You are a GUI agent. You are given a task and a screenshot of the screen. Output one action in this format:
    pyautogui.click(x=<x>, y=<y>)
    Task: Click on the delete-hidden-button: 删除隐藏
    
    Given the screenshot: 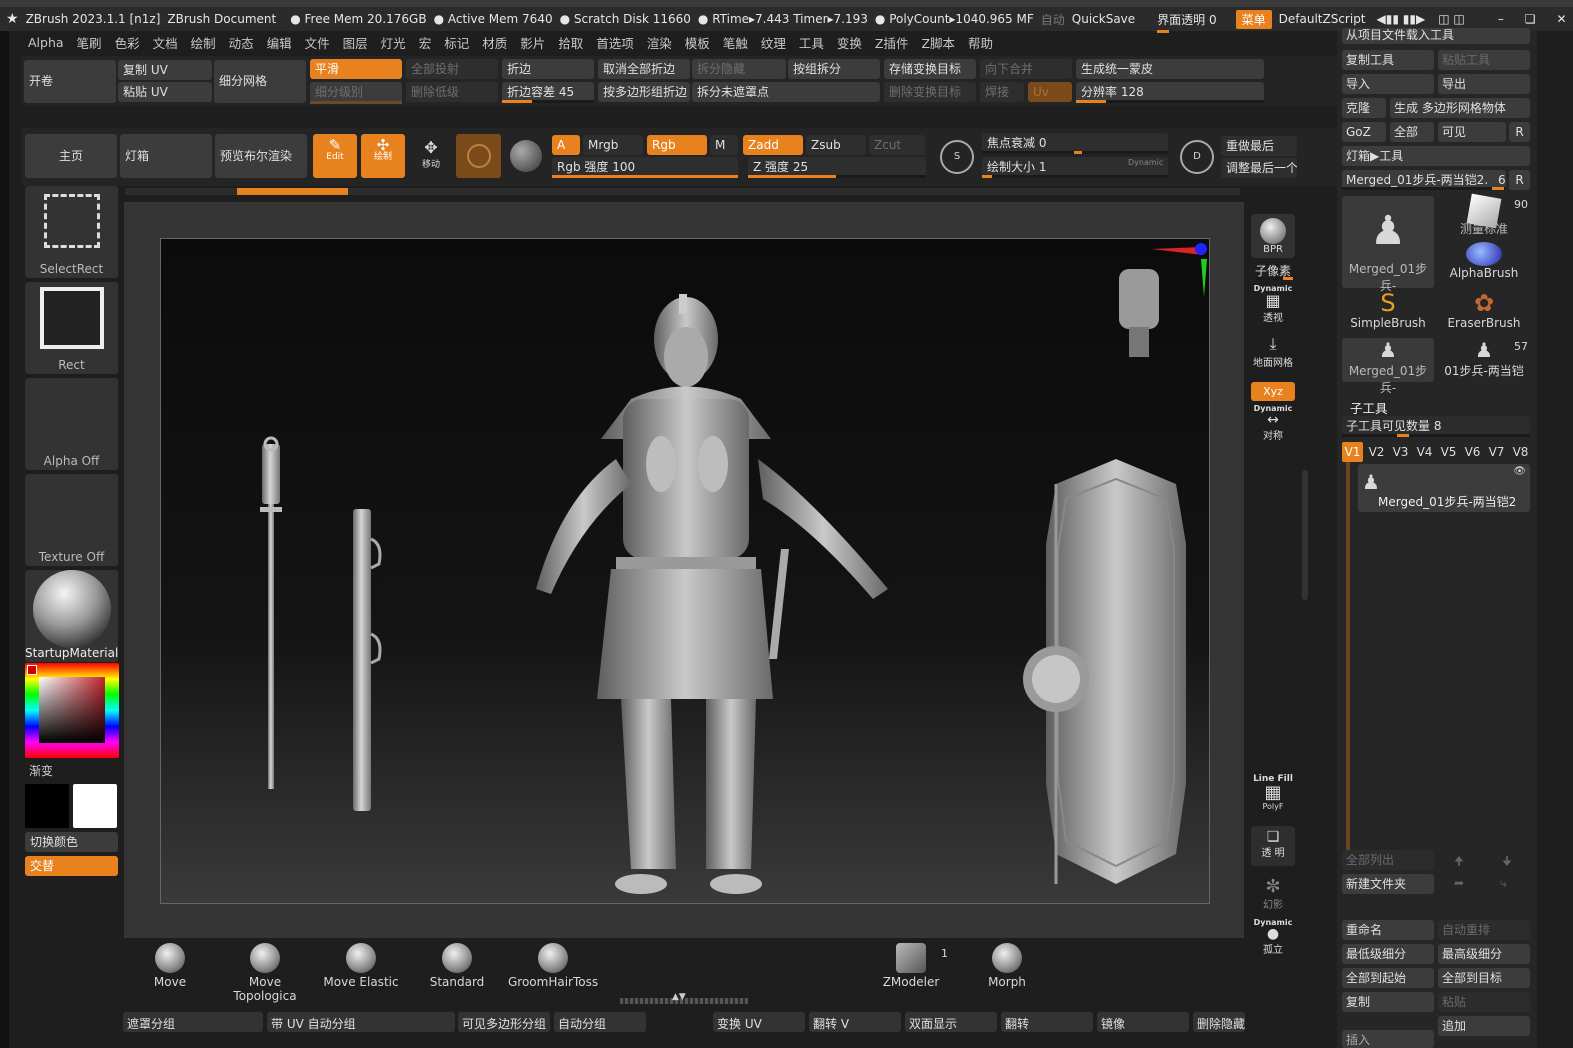 What is the action you would take?
    pyautogui.click(x=1219, y=1022)
    